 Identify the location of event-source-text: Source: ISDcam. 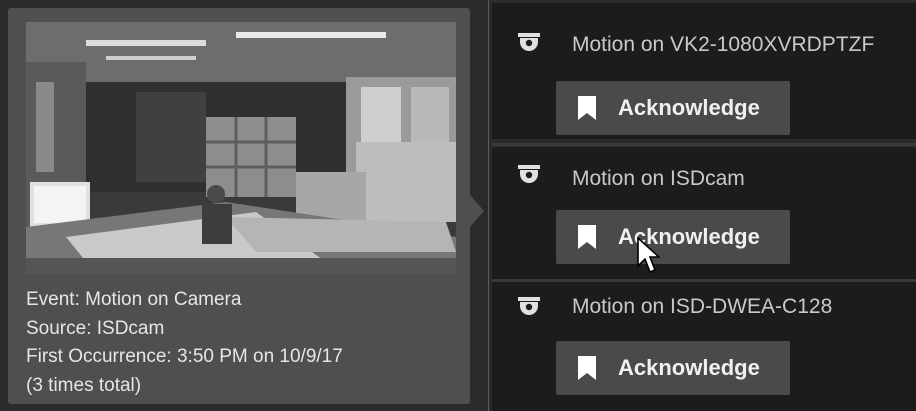
(95, 328).